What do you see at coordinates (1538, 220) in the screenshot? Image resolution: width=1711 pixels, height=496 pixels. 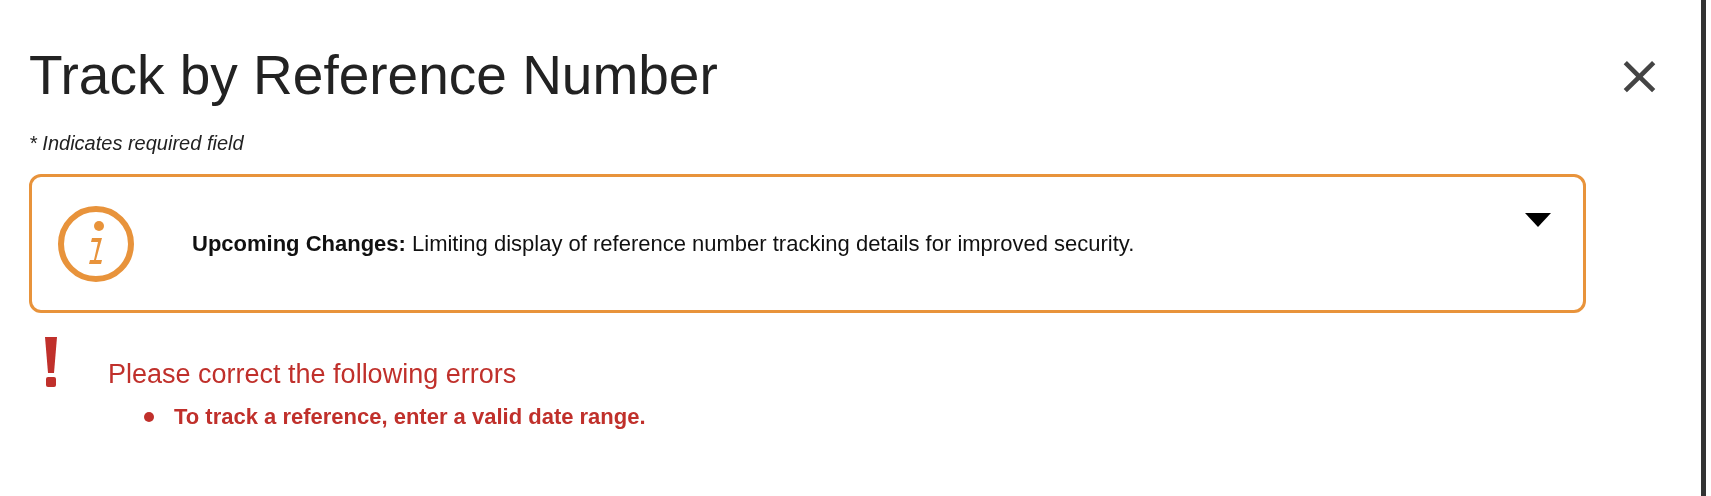 I see `caret-icon` at bounding box center [1538, 220].